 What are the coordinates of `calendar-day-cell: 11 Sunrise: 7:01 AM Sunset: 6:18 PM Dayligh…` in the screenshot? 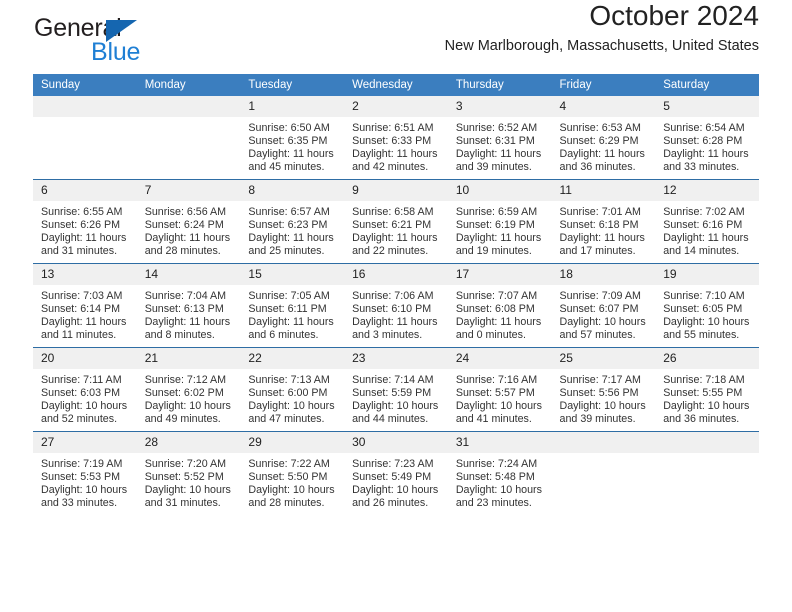 It's located at (603, 221).